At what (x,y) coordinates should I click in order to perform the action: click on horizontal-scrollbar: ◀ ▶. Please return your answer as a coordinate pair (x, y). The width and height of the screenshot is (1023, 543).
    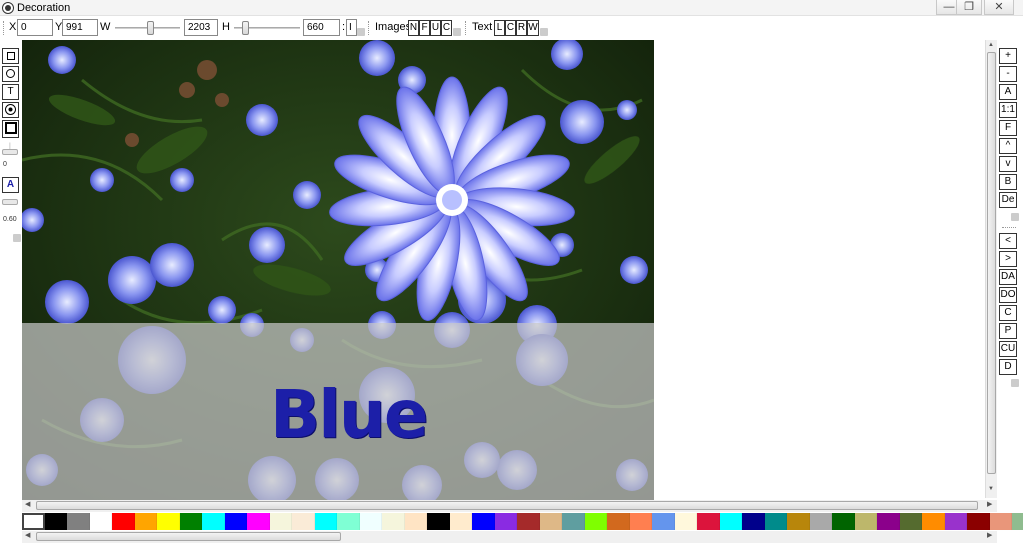
    Looking at the image, I should click on (509, 506).